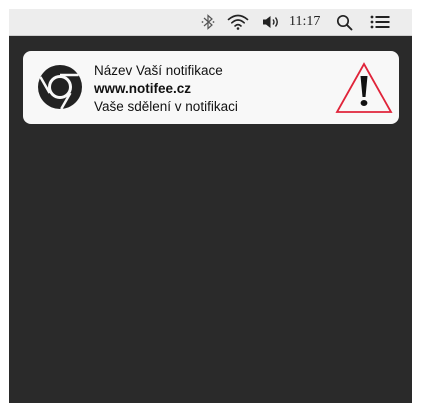 This screenshot has width=421, height=403. I want to click on search-icon, so click(344, 22).